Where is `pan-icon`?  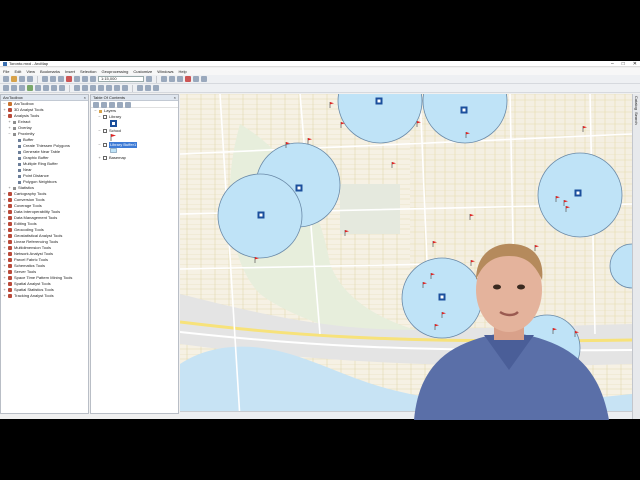 pan-icon is located at coordinates (22, 88).